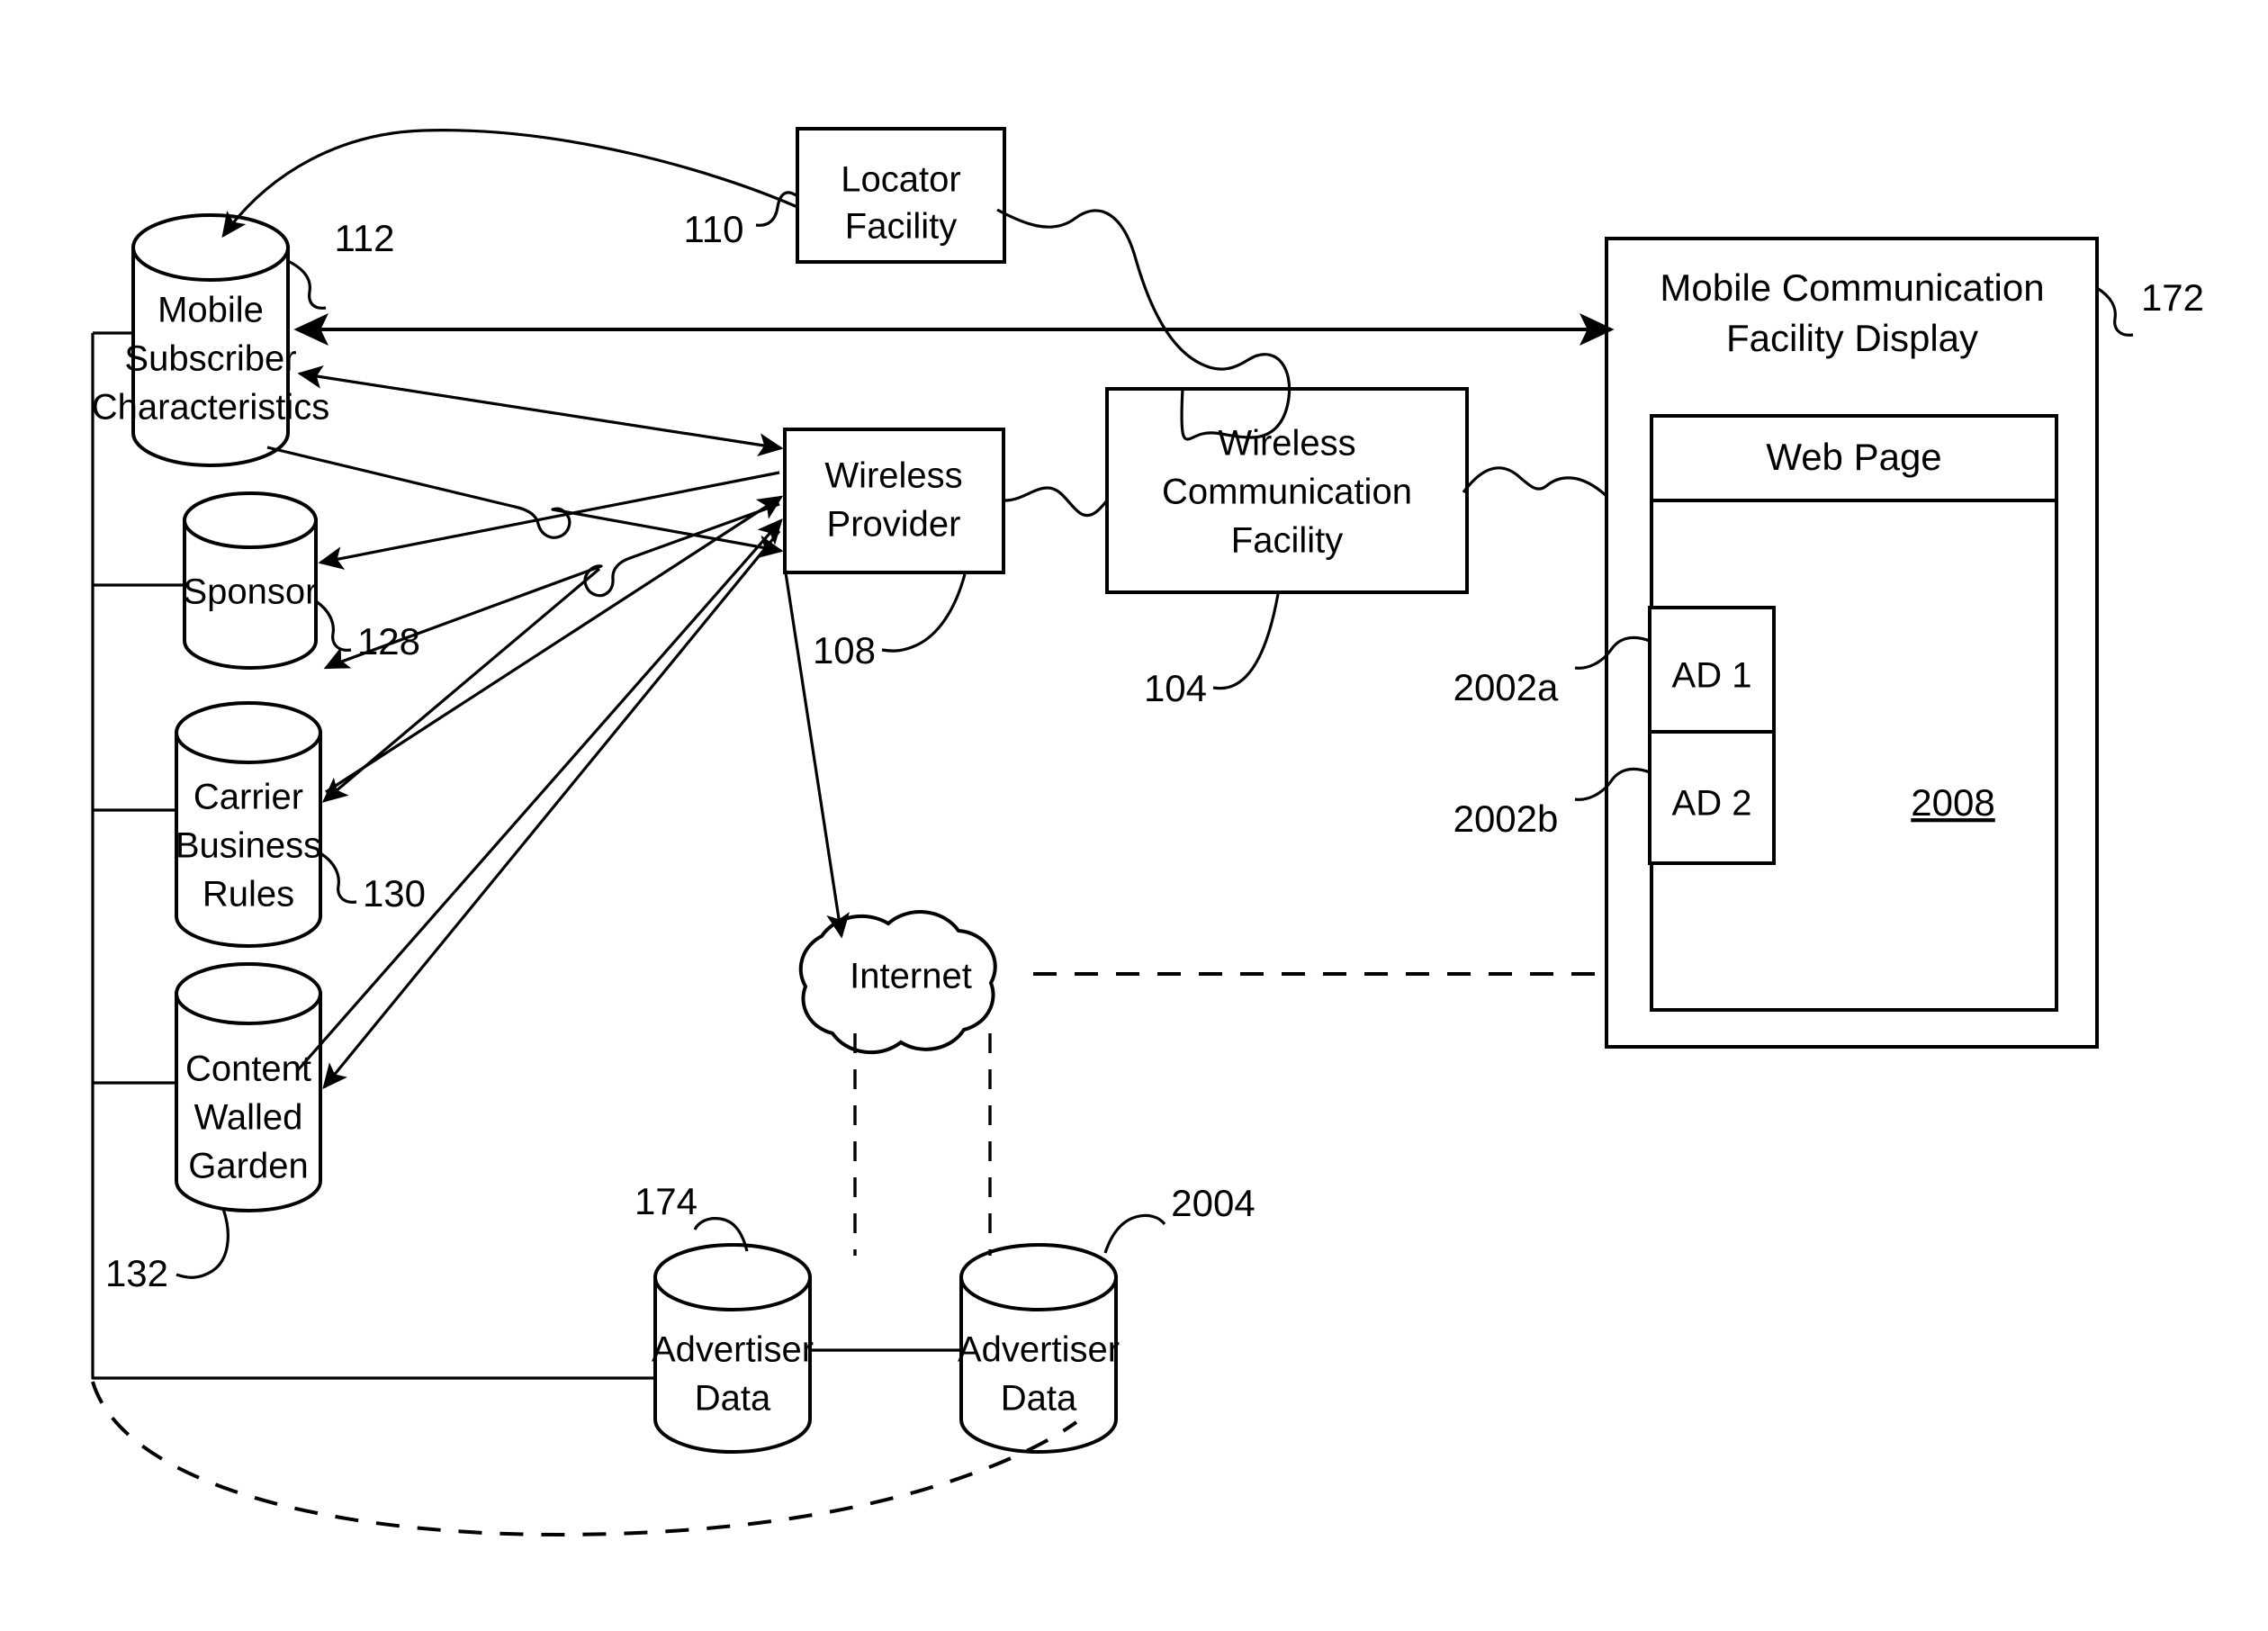 This screenshot has height=1631, width=2268. What do you see at coordinates (1287, 541) in the screenshot?
I see `wcf-label-line3: Facility` at bounding box center [1287, 541].